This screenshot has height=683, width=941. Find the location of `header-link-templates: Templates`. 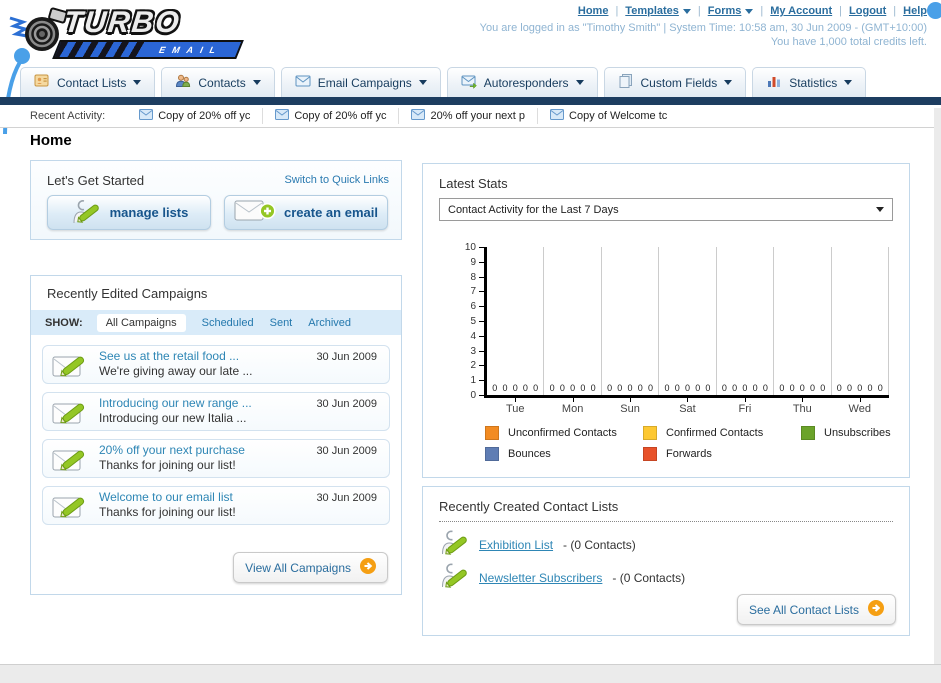

header-link-templates: Templates is located at coordinates (658, 11).